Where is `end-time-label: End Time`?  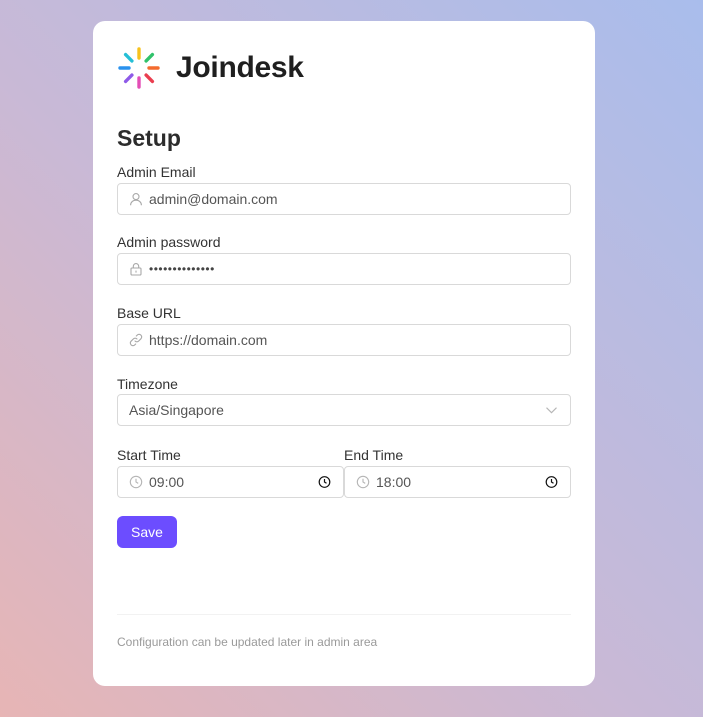 end-time-label: End Time is located at coordinates (374, 455).